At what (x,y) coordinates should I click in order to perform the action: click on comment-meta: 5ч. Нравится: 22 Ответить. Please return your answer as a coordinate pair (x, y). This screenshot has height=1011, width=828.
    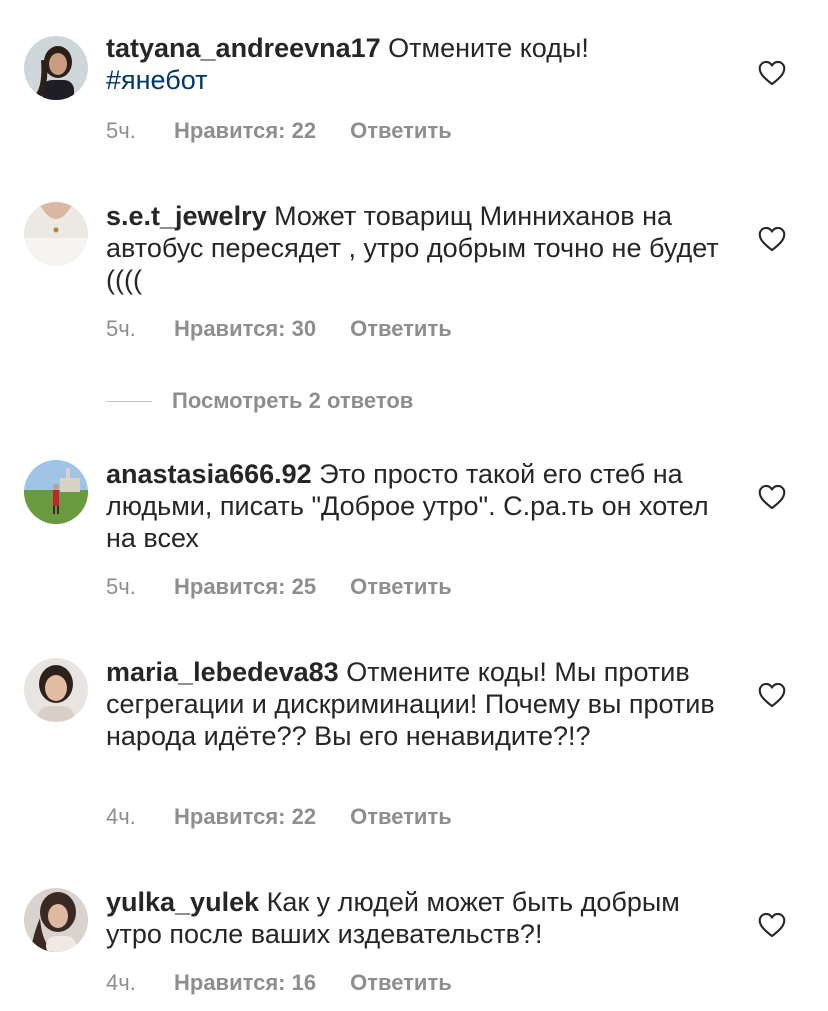
    Looking at the image, I should click on (279, 131).